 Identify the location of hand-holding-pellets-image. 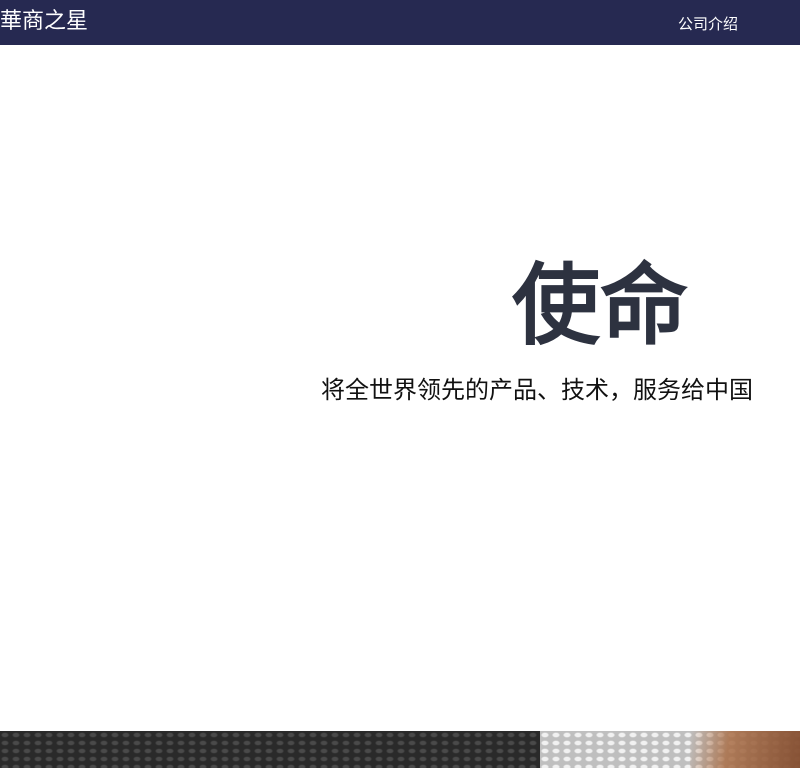
(745, 749).